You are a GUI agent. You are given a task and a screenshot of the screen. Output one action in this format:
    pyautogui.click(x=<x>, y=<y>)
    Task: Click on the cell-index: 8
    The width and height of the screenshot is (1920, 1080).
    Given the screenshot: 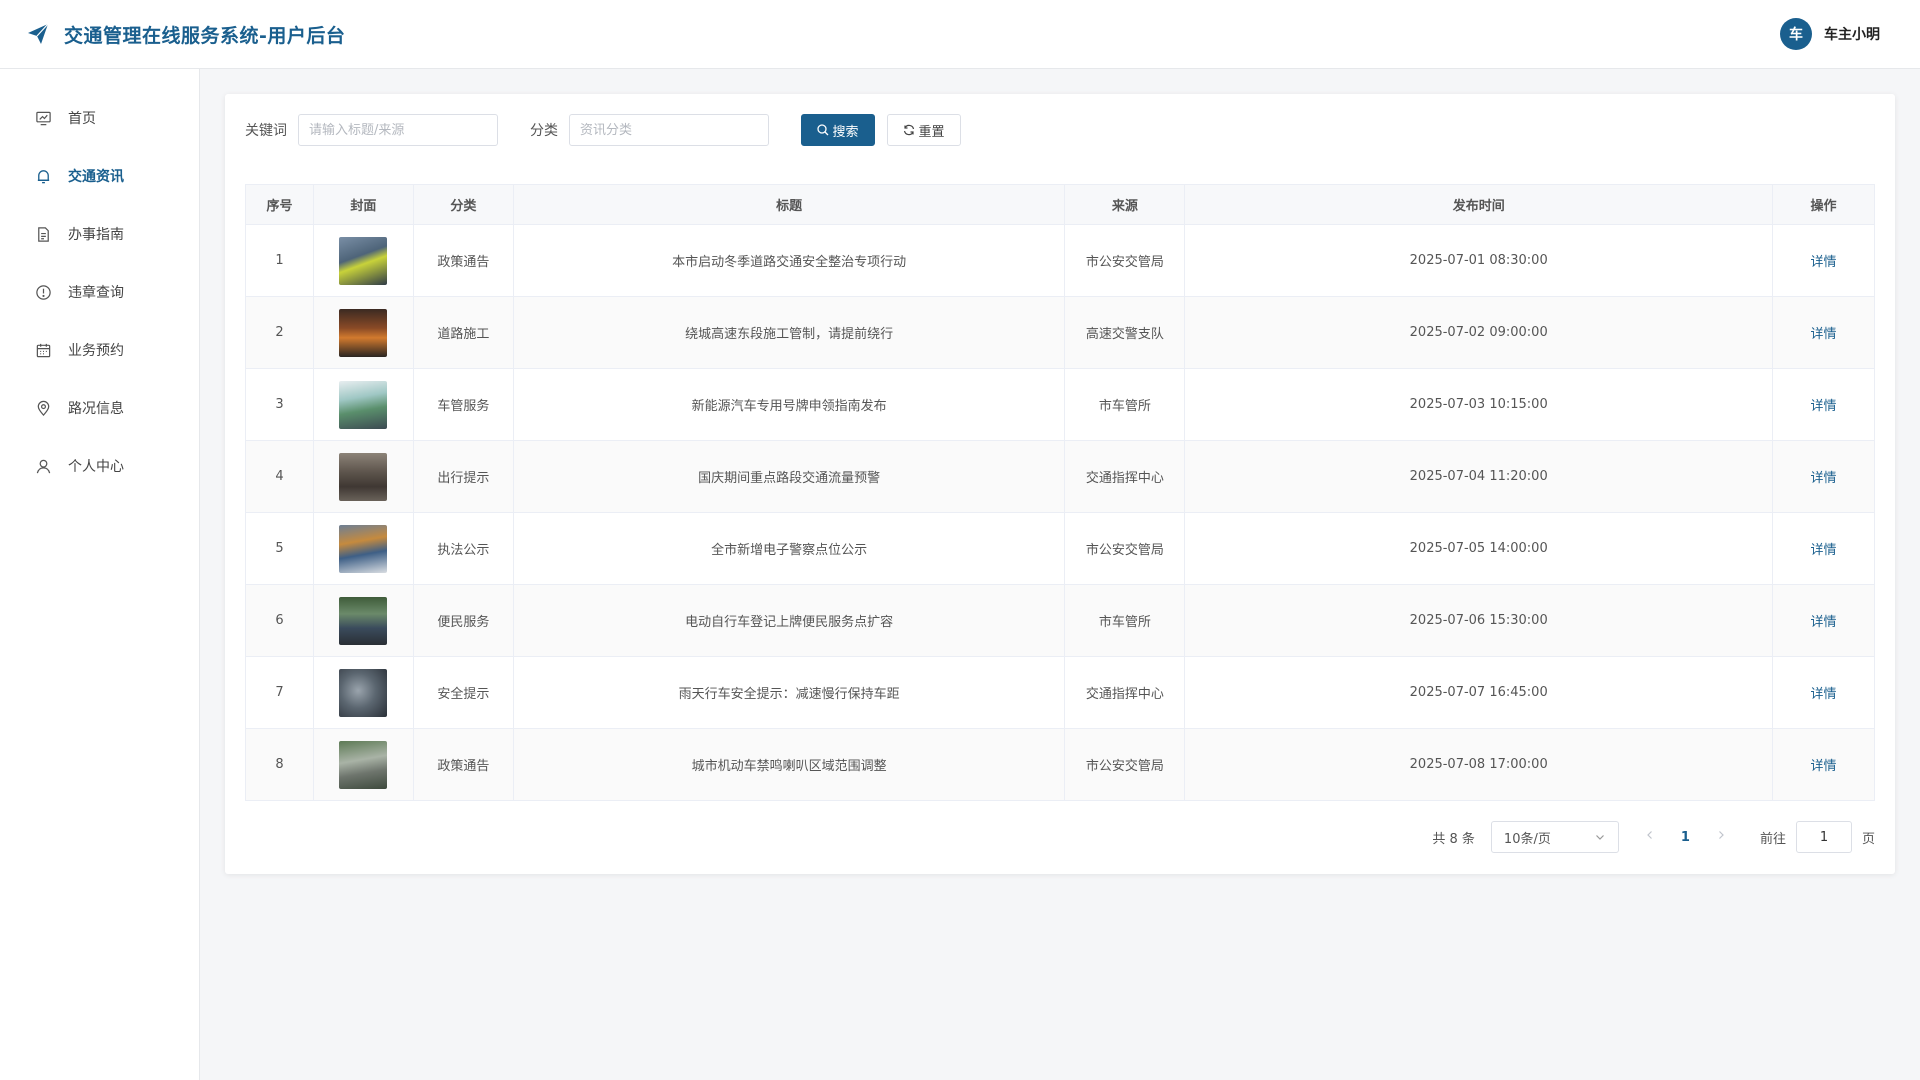 What is the action you would take?
    pyautogui.click(x=279, y=764)
    